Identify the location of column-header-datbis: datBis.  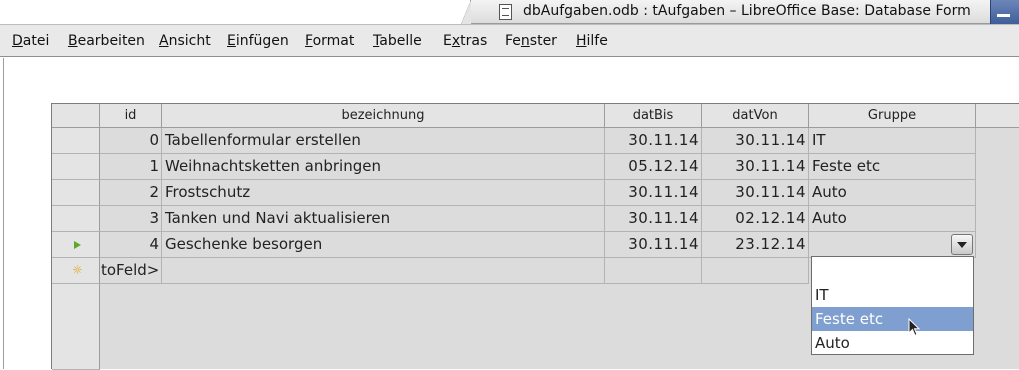
(653, 116).